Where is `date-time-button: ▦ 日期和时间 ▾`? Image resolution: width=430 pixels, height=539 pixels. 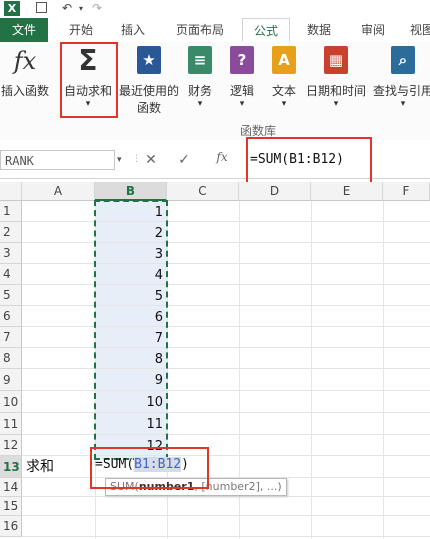 date-time-button: ▦ 日期和时间 ▾ is located at coordinates (336, 82).